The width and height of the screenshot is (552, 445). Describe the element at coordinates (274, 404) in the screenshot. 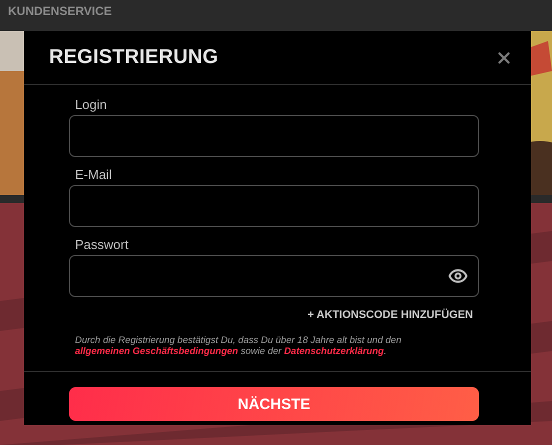

I see `next-button: NÄCHSTE` at that location.